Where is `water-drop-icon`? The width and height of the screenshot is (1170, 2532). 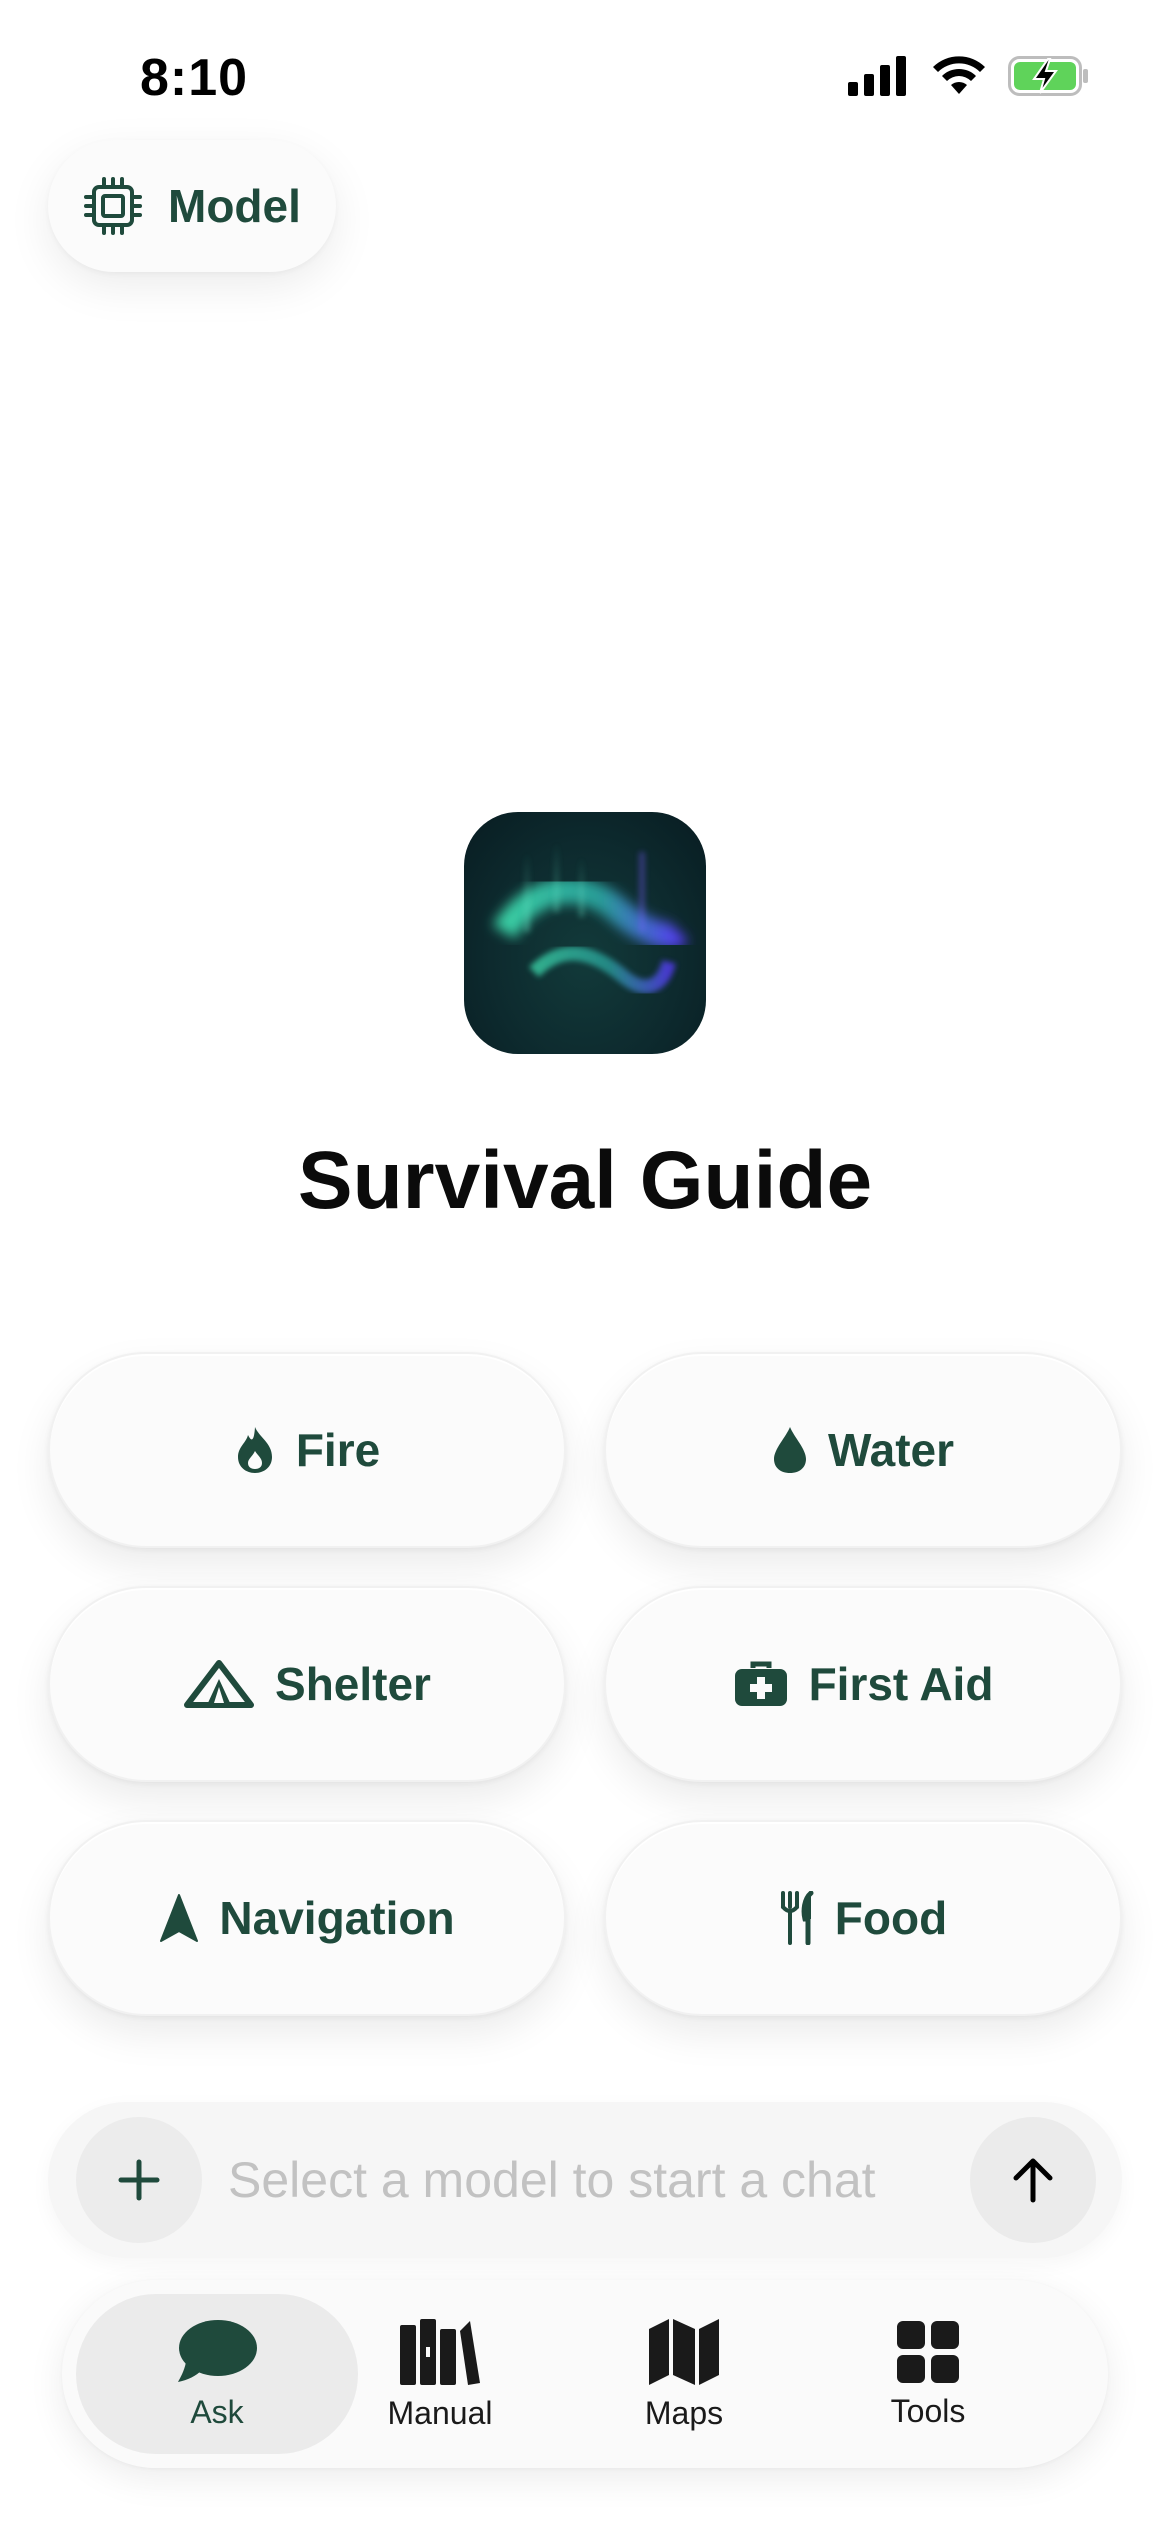
water-drop-icon is located at coordinates (789, 1450).